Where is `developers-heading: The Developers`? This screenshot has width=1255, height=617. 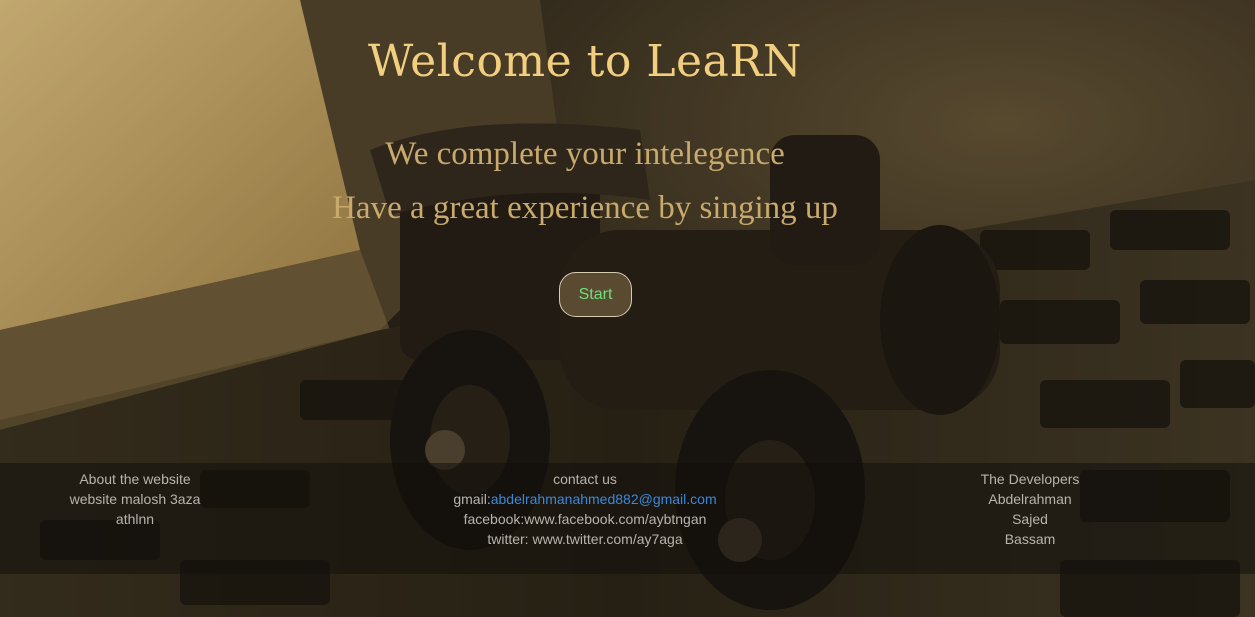
developers-heading: The Developers is located at coordinates (1030, 479).